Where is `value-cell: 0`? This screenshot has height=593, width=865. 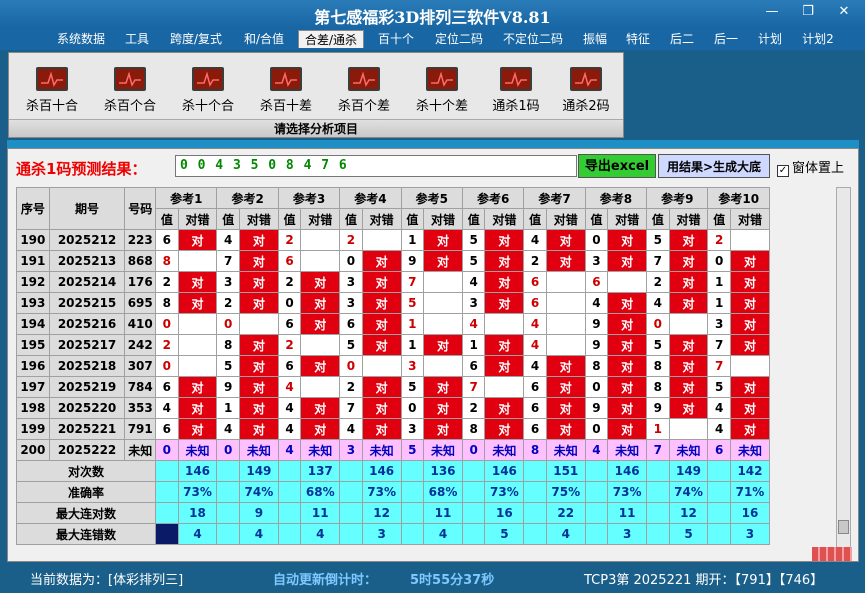 value-cell: 0 is located at coordinates (351, 366).